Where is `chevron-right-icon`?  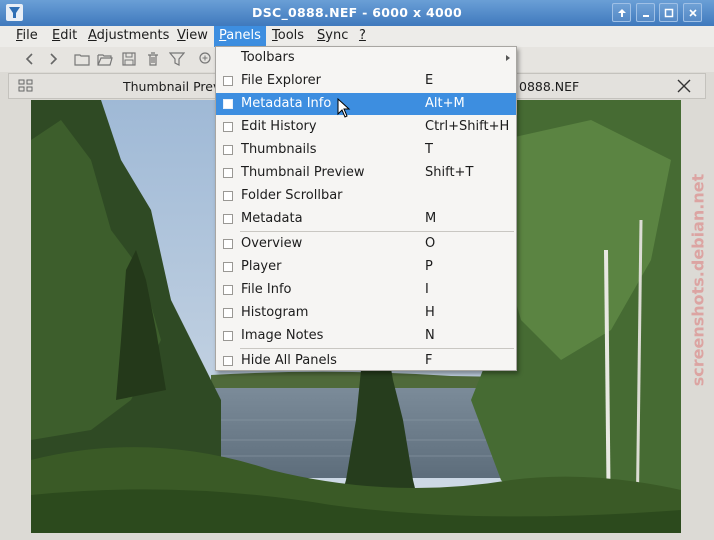 chevron-right-icon is located at coordinates (54, 59).